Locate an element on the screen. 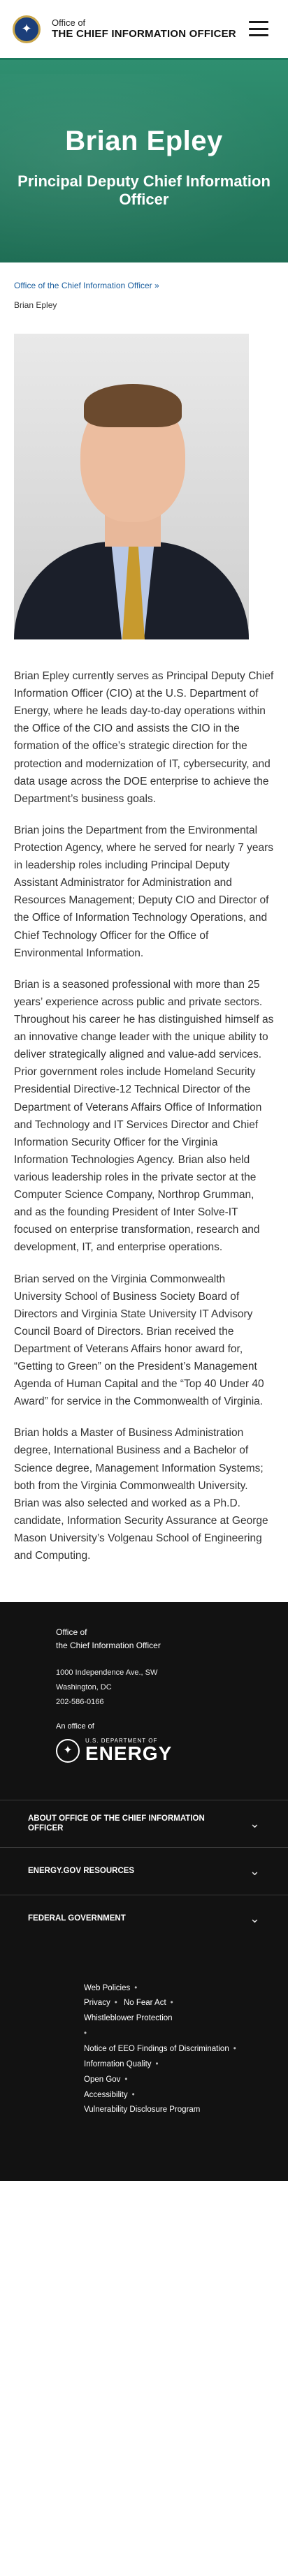 The height and width of the screenshot is (2576, 288). footer-link-no-fear-act: No Fear Act is located at coordinates (145, 2003).